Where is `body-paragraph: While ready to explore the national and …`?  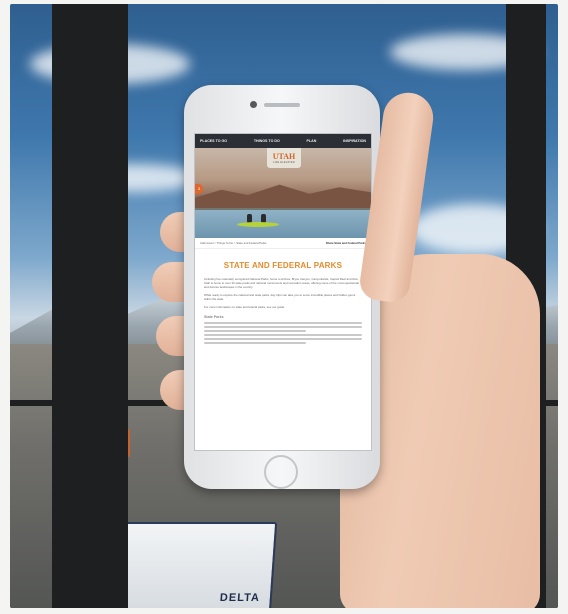
body-paragraph: While ready to explore the national and … is located at coordinates (280, 297).